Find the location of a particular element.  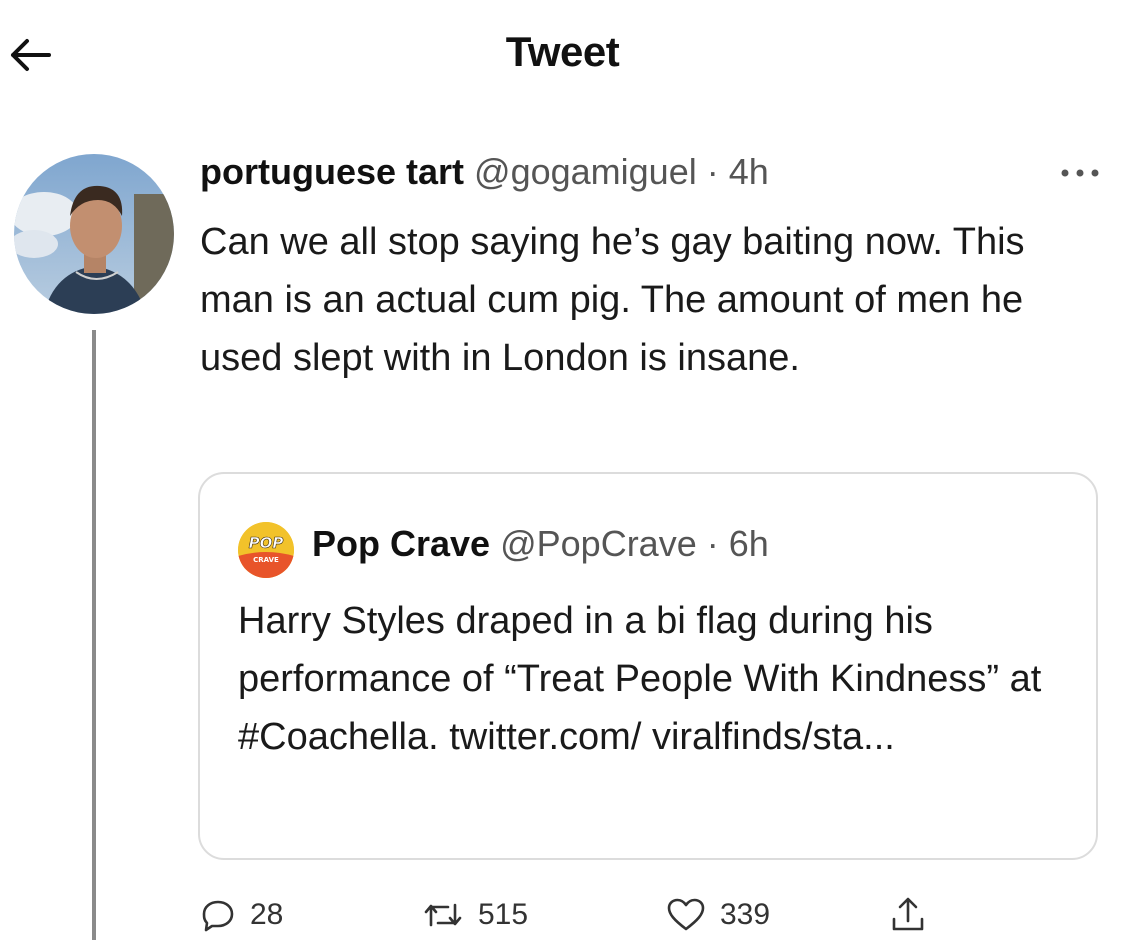

more-button is located at coordinates (1080, 173).